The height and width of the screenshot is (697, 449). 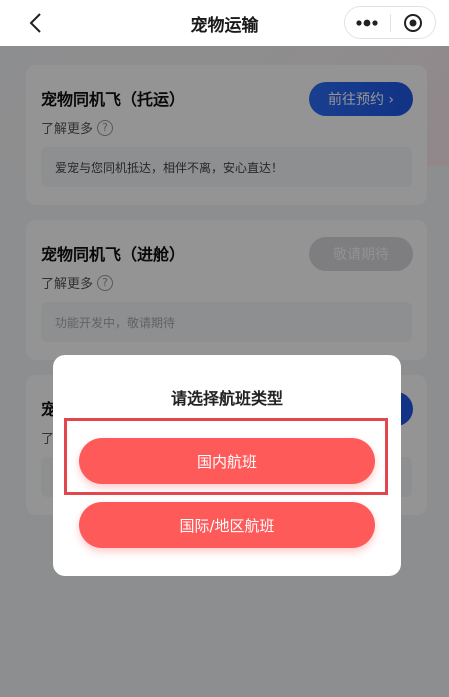 I want to click on close-mini-program-button, so click(x=413, y=22).